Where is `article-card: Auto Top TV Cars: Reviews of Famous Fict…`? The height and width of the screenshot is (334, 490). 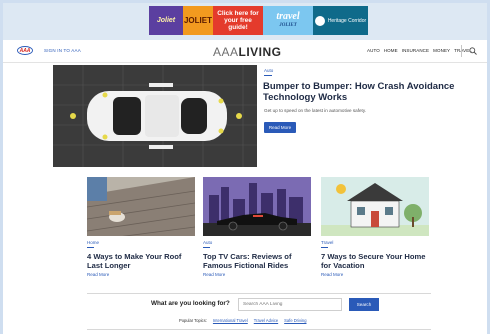
article-card: Auto Top TV Cars: Reviews of Famous Fict… is located at coordinates (257, 227).